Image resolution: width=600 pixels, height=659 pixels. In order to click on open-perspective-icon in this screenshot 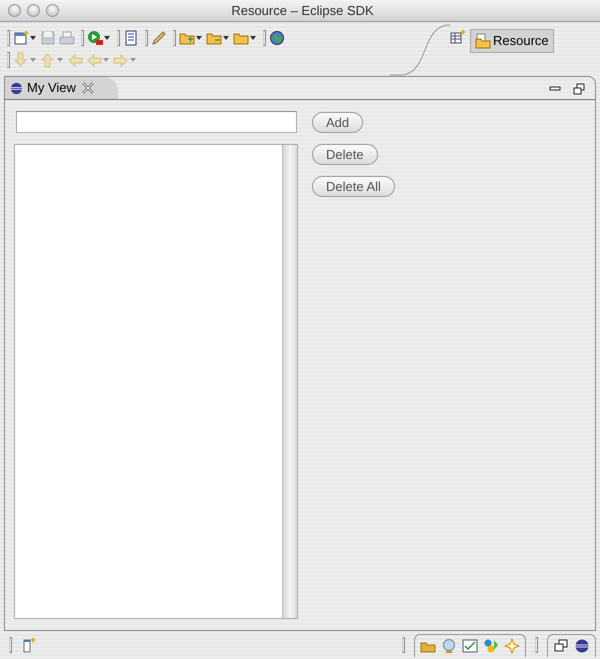, I will do `click(458, 37)`.